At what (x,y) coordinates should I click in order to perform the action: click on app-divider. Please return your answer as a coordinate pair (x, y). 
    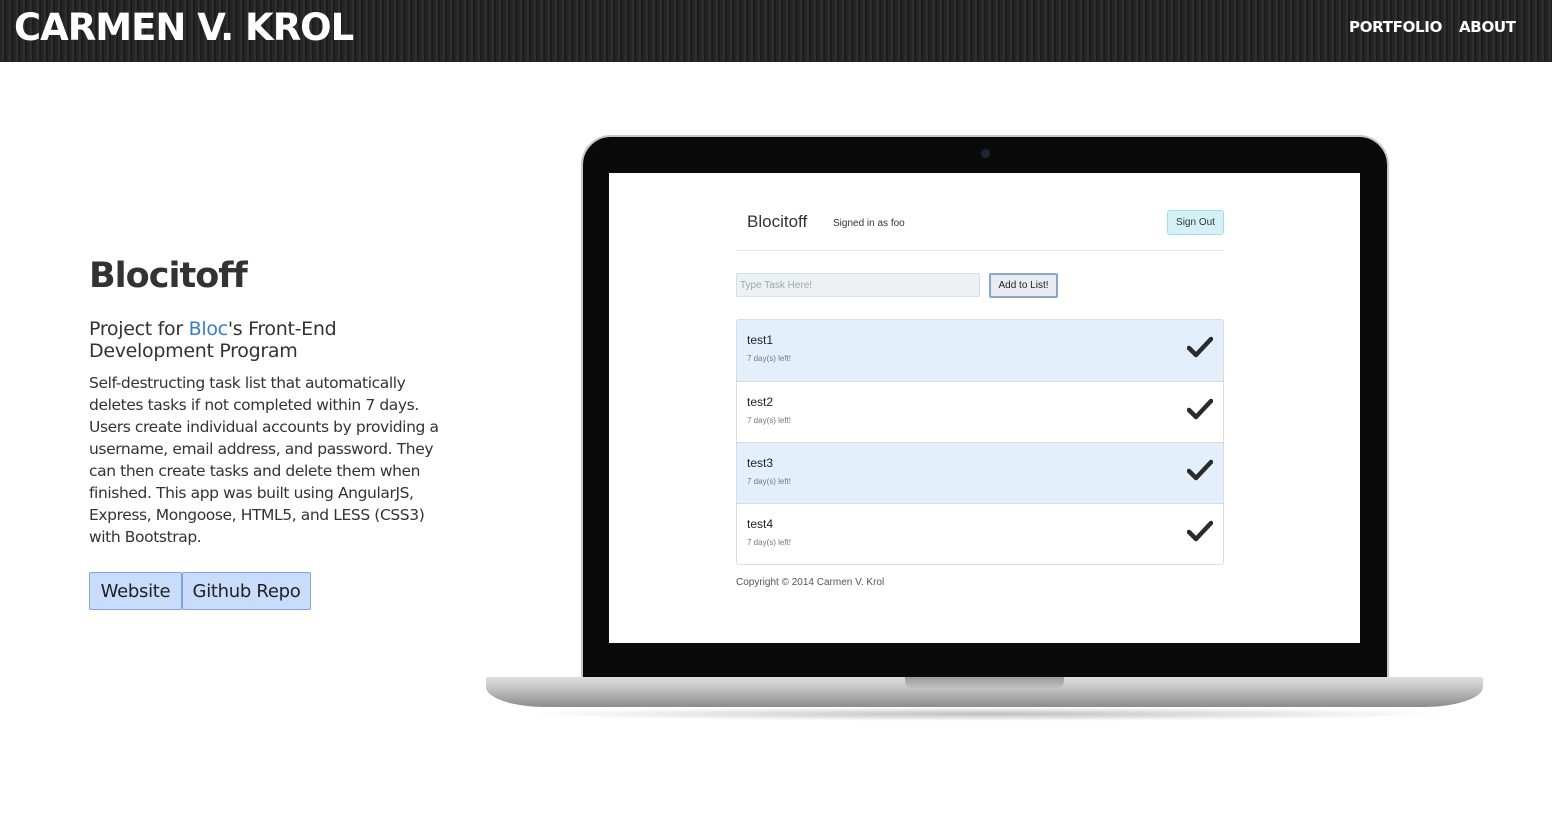
    Looking at the image, I should click on (980, 250).